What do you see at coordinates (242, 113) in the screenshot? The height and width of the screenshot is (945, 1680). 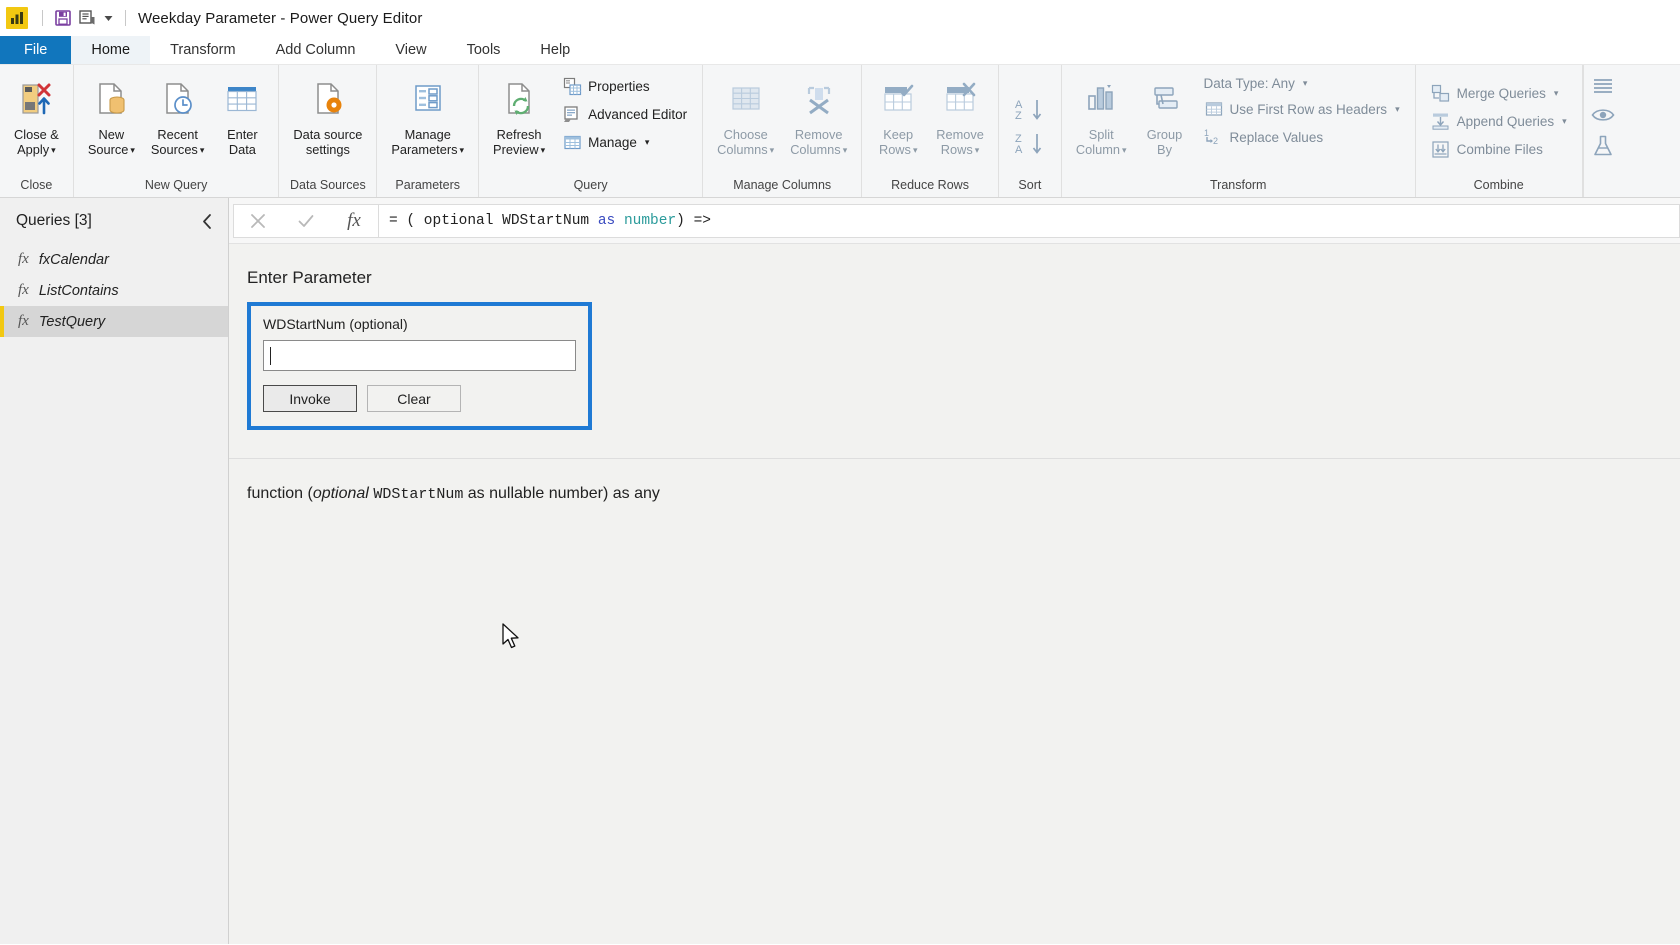 I see `enter-data-button: Enter Data` at bounding box center [242, 113].